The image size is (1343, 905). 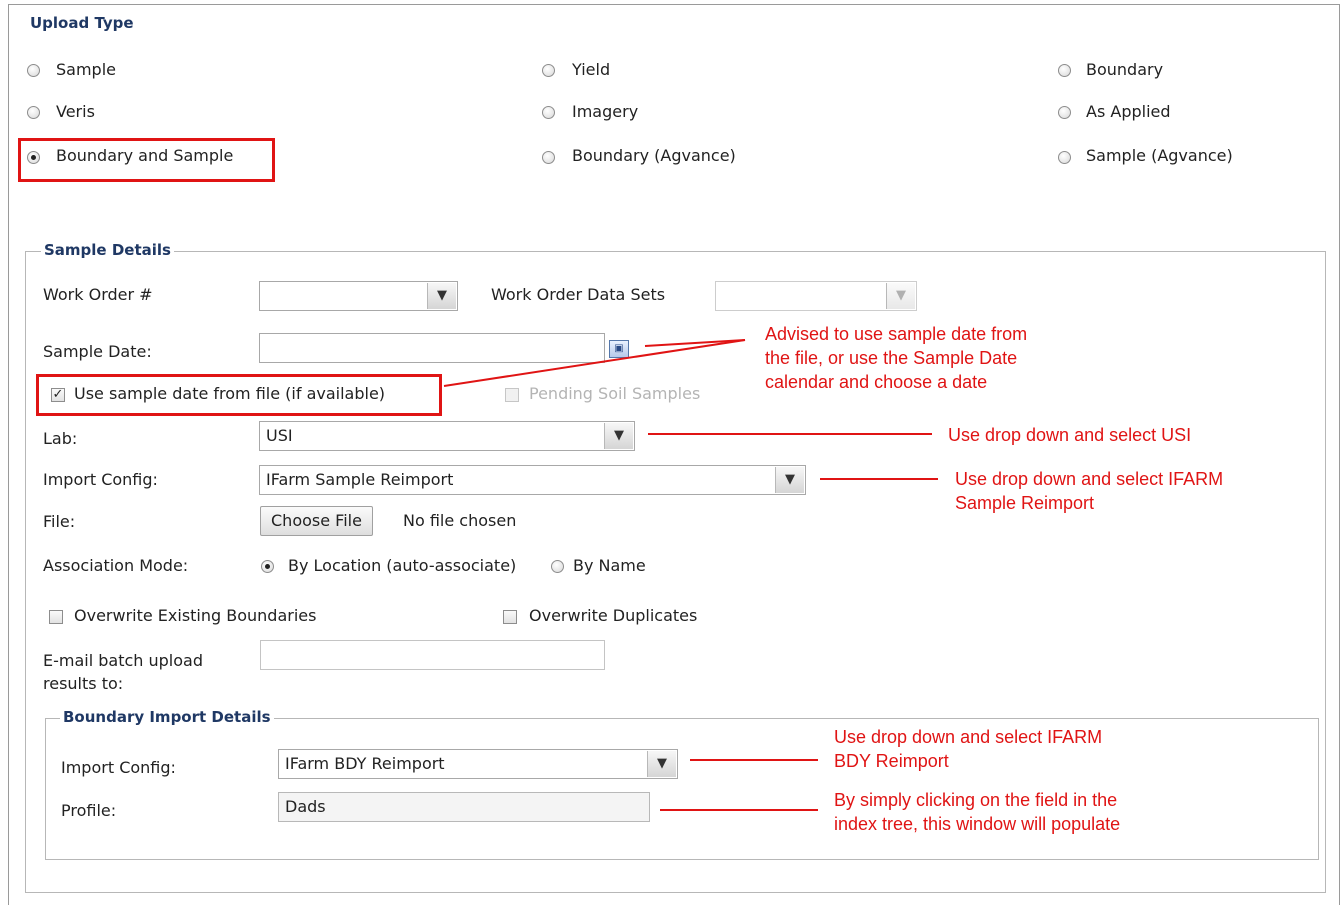 What do you see at coordinates (1025, 503) in the screenshot?
I see `annotation-import-config-line2: Sample Reimport` at bounding box center [1025, 503].